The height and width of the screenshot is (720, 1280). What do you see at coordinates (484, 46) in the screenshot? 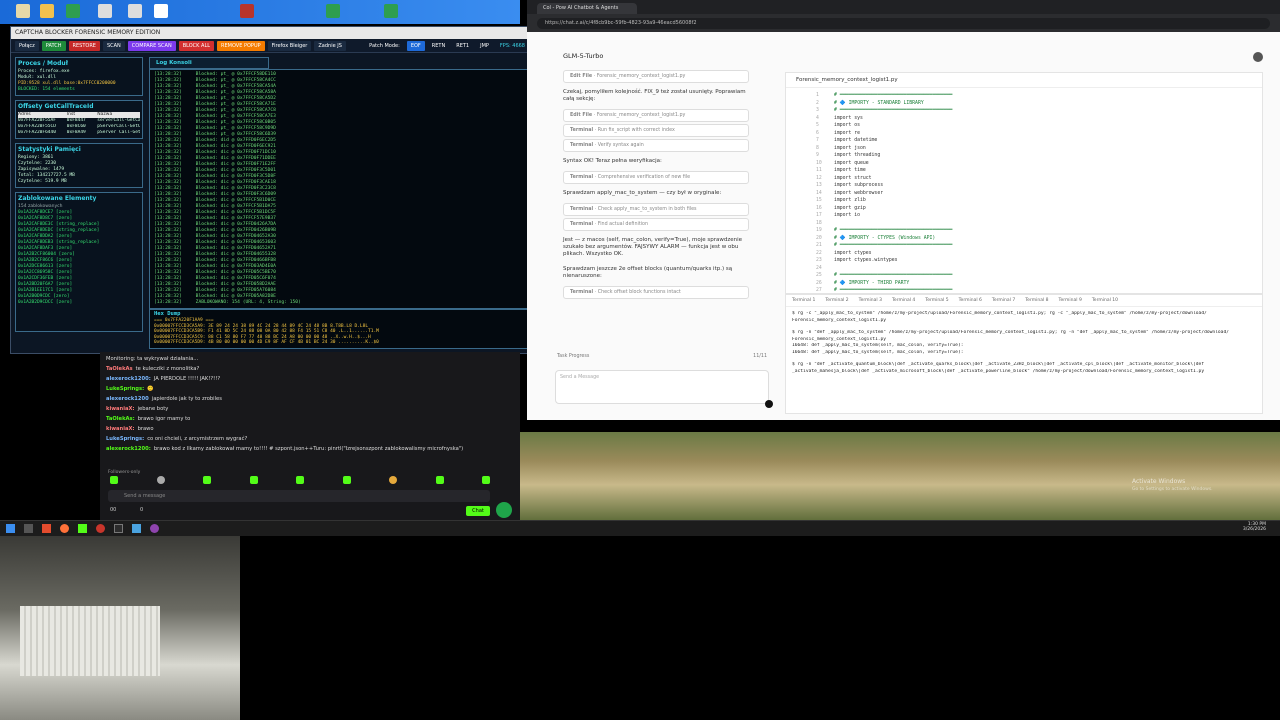
I see `mode-jmp-button: JMP` at bounding box center [484, 46].